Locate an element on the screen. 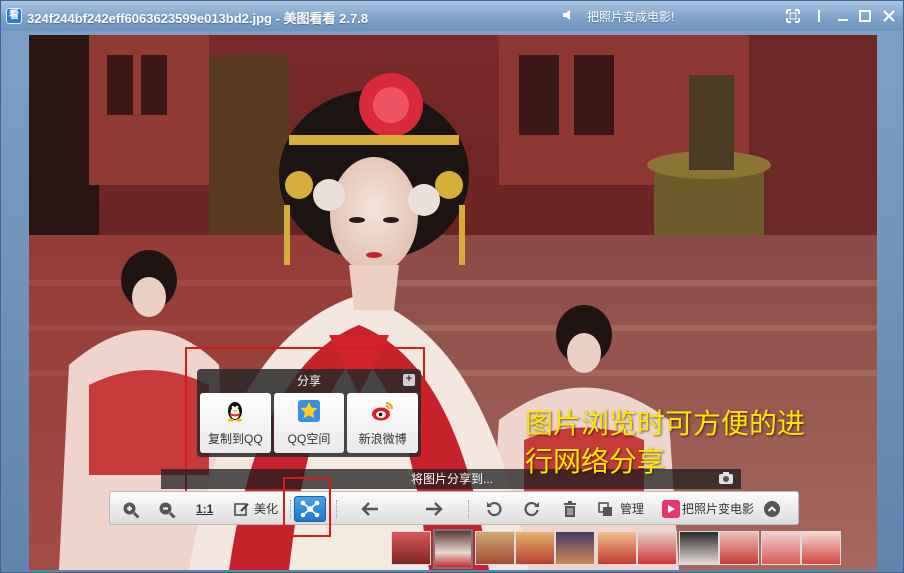 Image resolution: width=904 pixels, height=573 pixels. make-movie-button: 把照片变电影 is located at coordinates (708, 509).